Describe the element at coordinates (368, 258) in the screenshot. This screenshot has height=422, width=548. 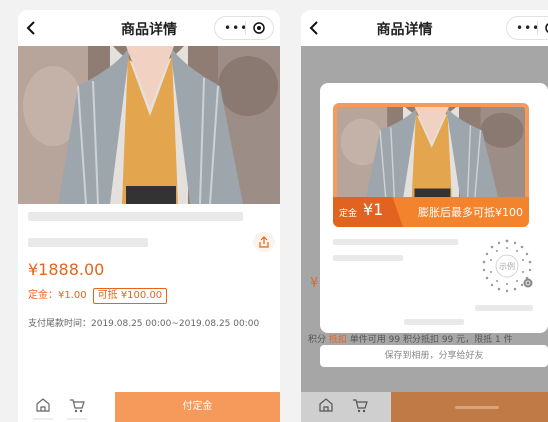
I see `poster-subtitle-placeholder` at that location.